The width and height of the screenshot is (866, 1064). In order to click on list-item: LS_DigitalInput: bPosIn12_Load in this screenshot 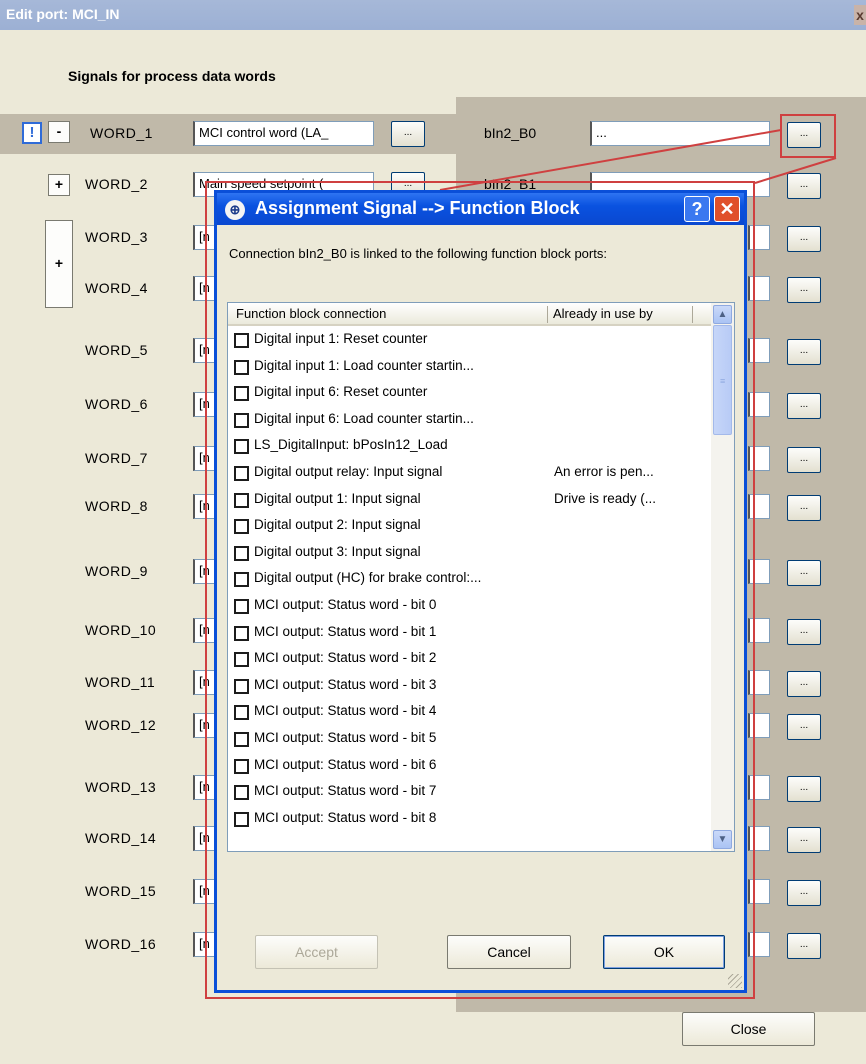, I will do `click(468, 446)`.